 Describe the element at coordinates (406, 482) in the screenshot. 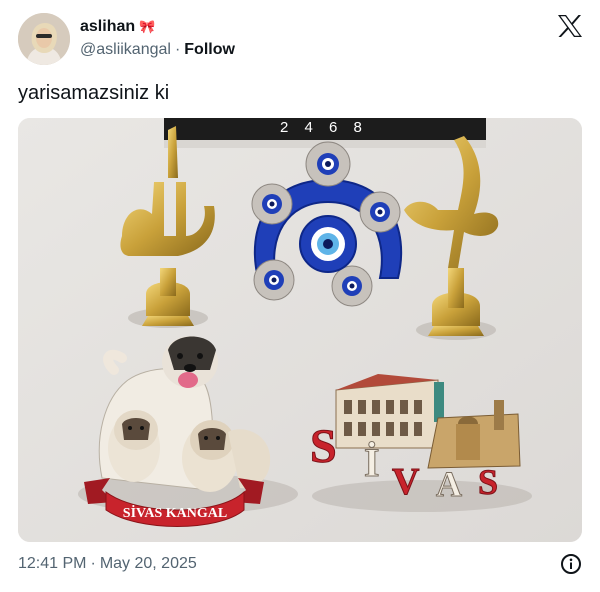

I see `sivas-letter-v: V` at that location.